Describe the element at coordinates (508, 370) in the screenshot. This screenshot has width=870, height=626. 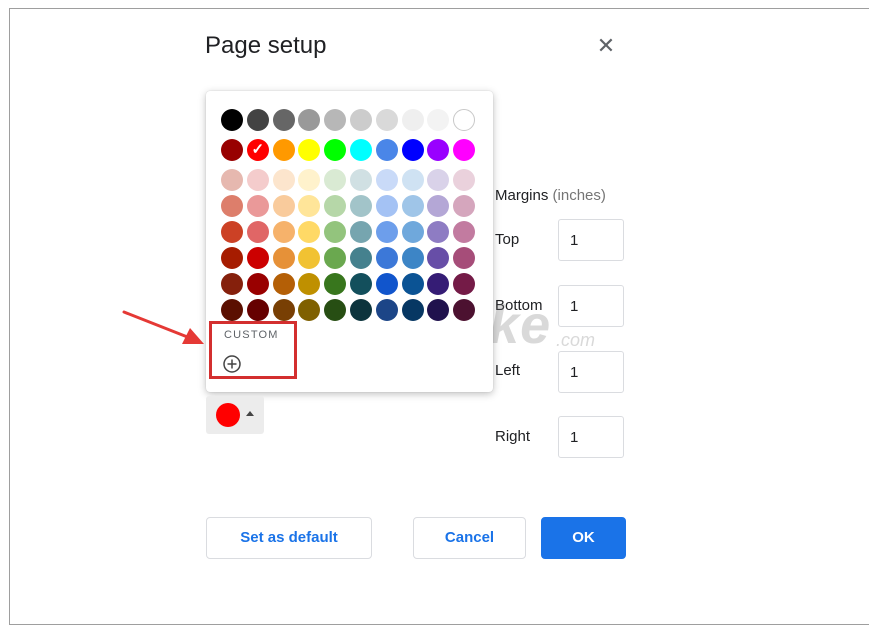
I see `left-label: Left` at that location.